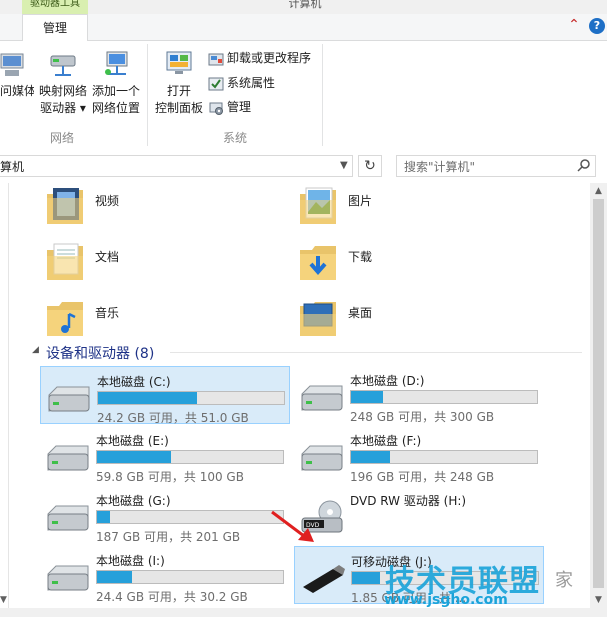 This screenshot has width=607, height=617. Describe the element at coordinates (65, 319) in the screenshot. I see `music-folder-icon` at that location.